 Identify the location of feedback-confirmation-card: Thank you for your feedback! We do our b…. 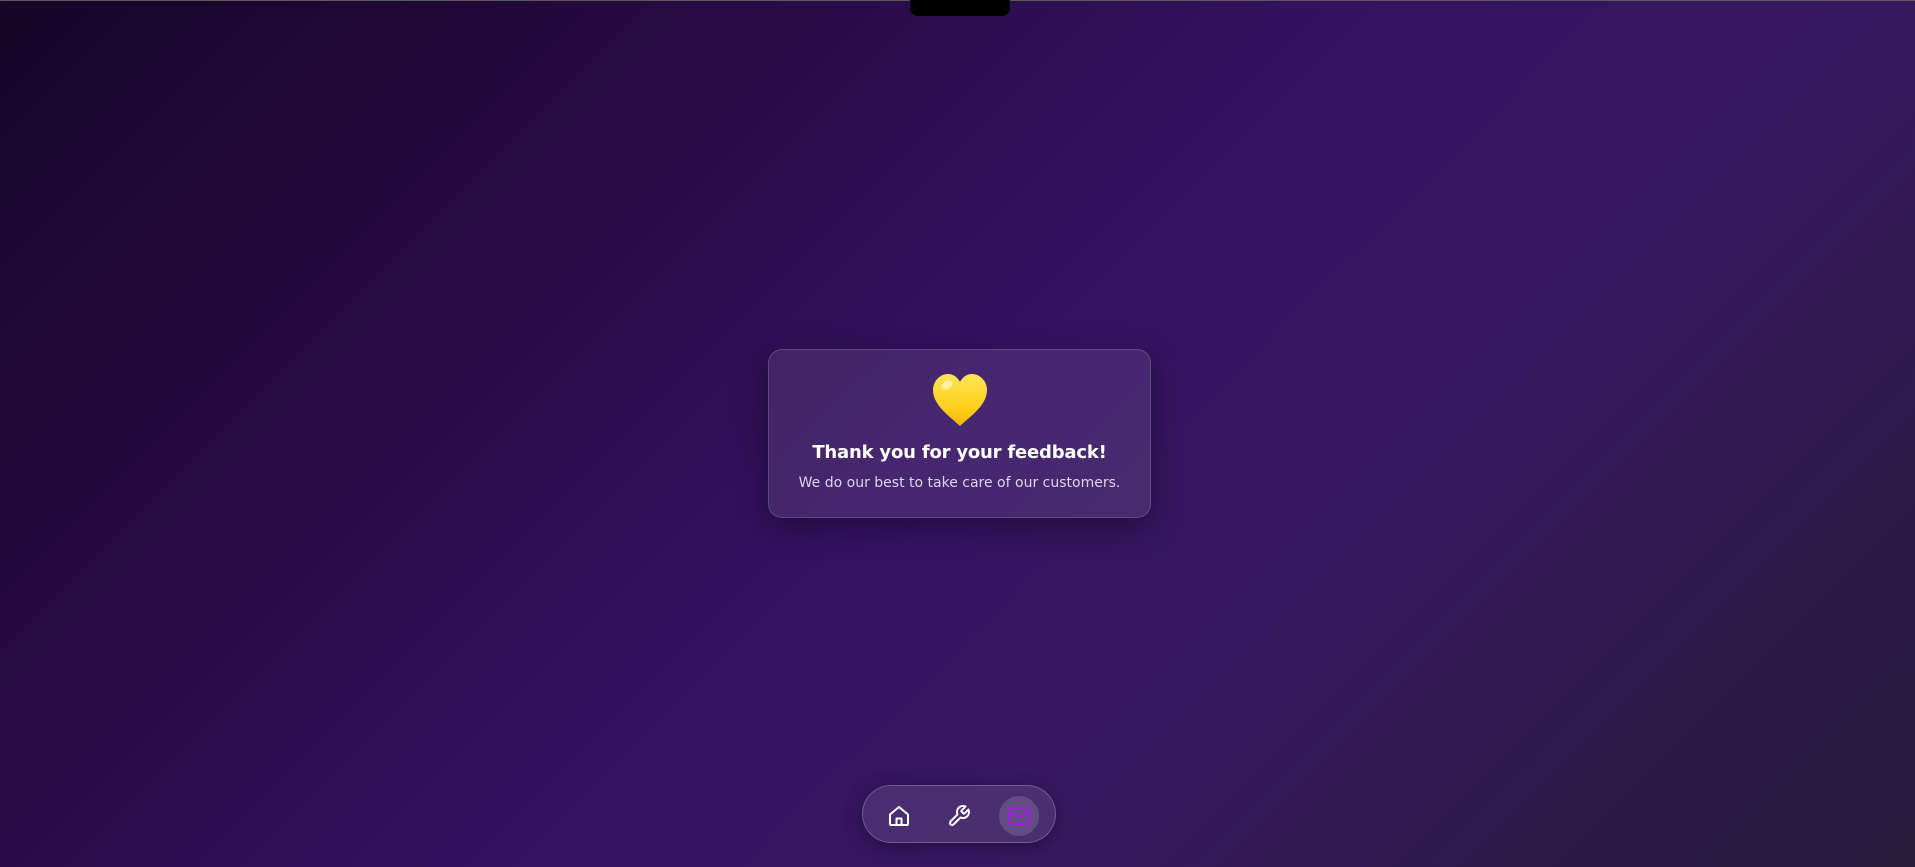
(959, 433).